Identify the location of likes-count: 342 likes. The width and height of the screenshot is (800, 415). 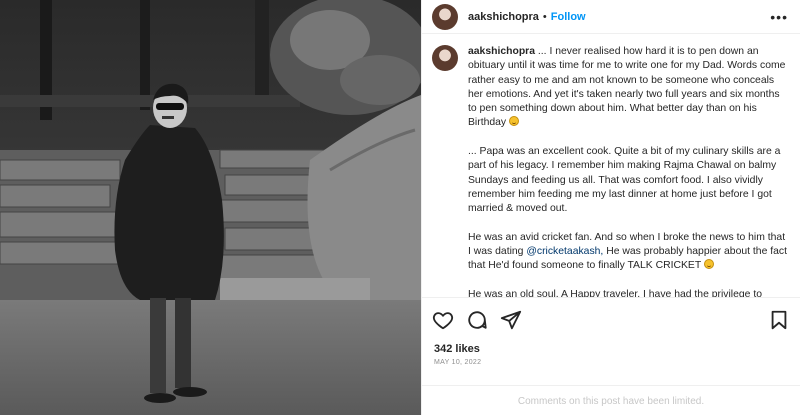
(457, 349).